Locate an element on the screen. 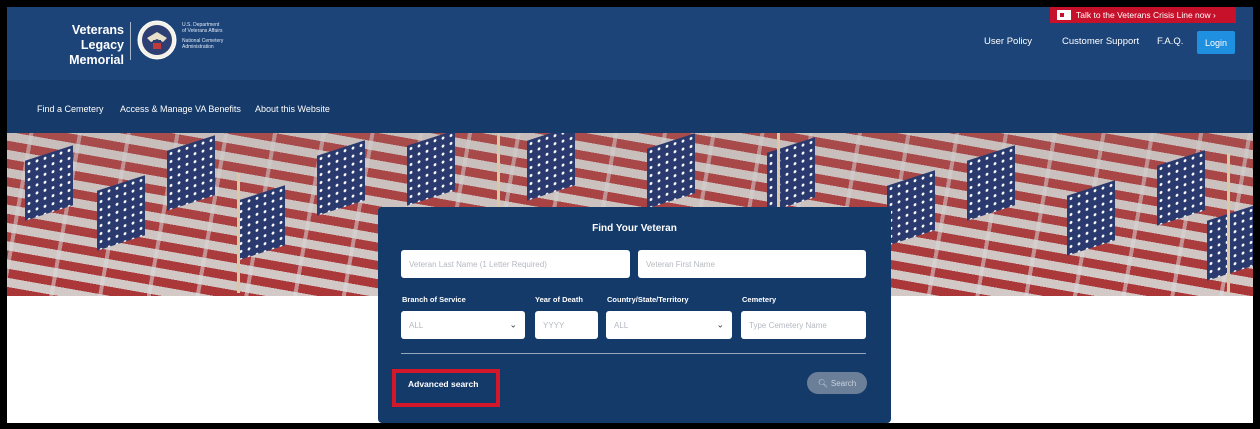 The width and height of the screenshot is (1260, 429). crisis-line-banner: Talk to the Veterans Crisis Line now › is located at coordinates (1143, 15).